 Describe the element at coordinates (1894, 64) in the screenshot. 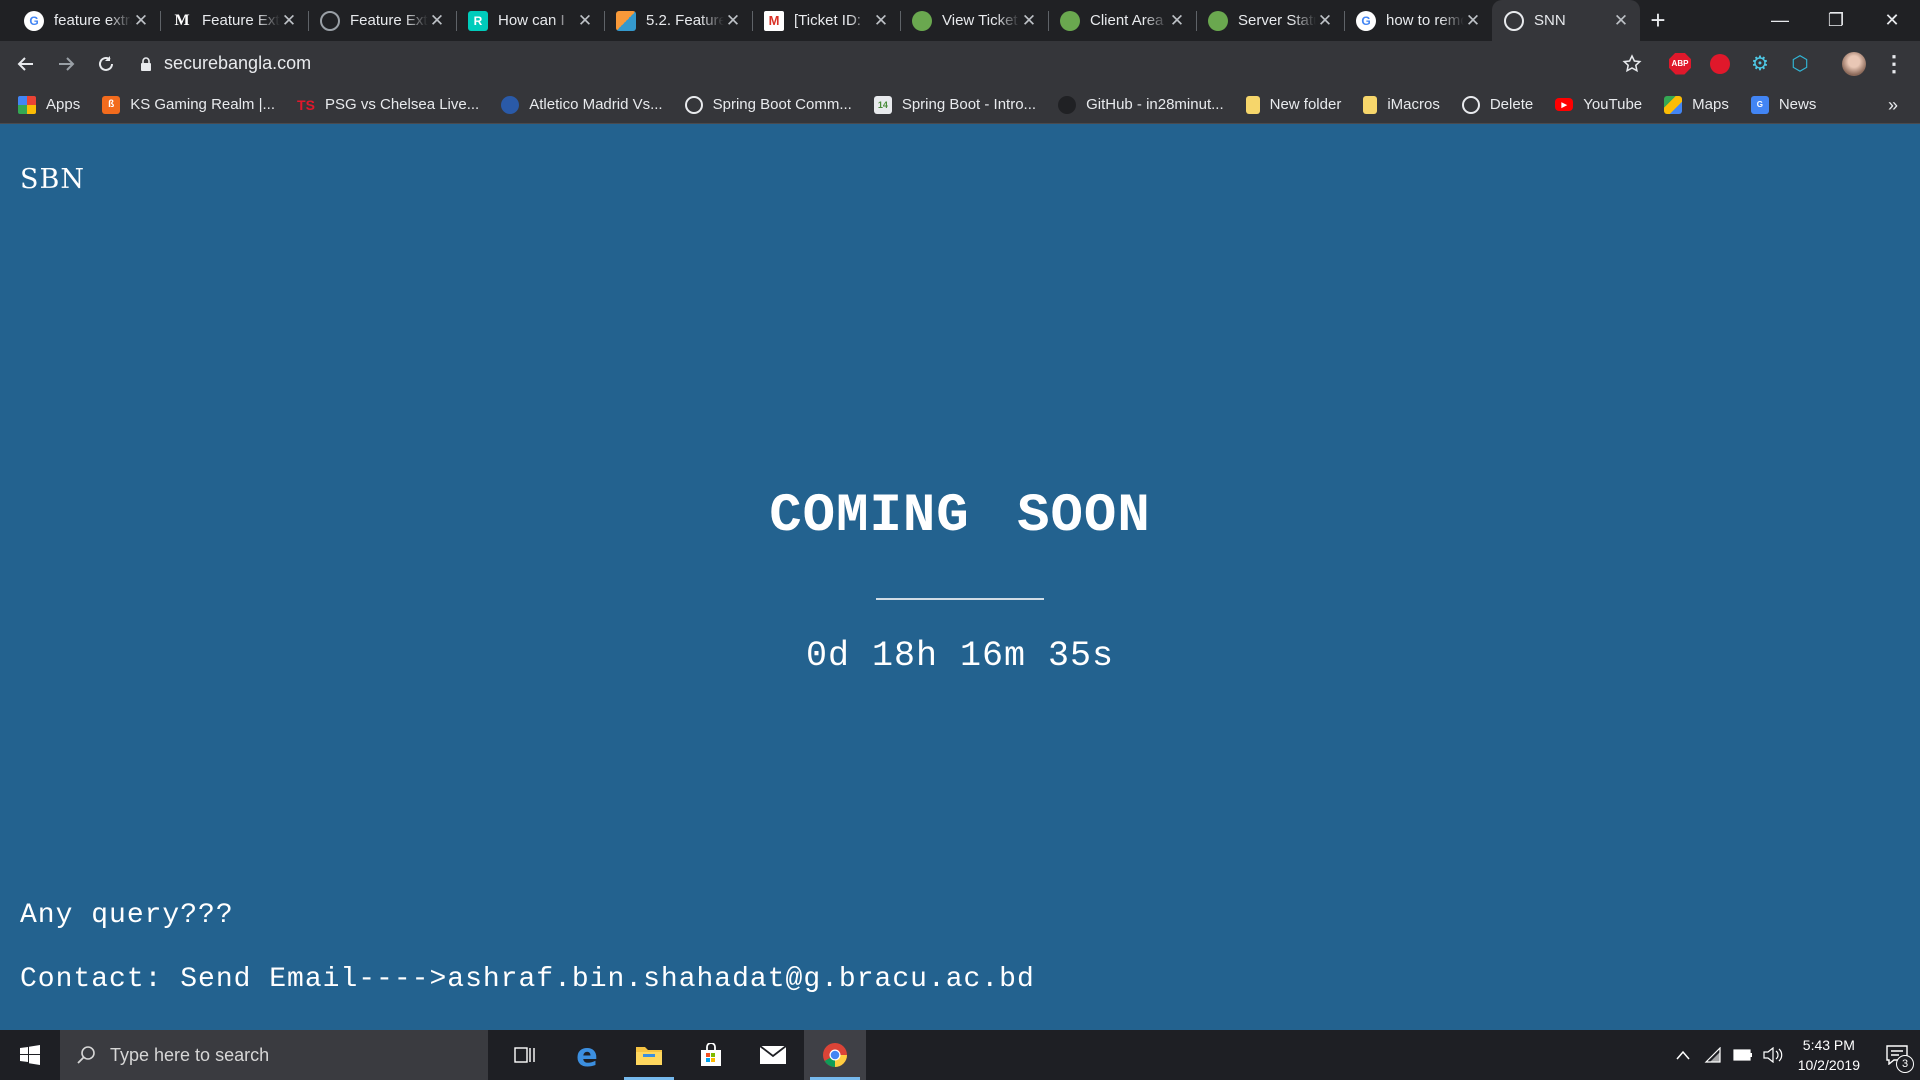

I see `chrome-menu-button: ⋮` at that location.